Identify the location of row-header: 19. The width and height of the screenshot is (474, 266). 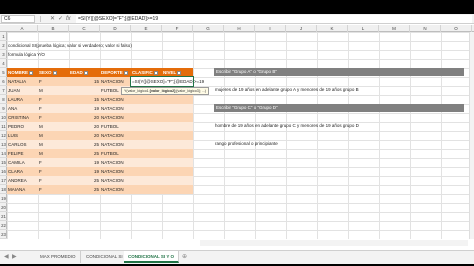
(3, 198).